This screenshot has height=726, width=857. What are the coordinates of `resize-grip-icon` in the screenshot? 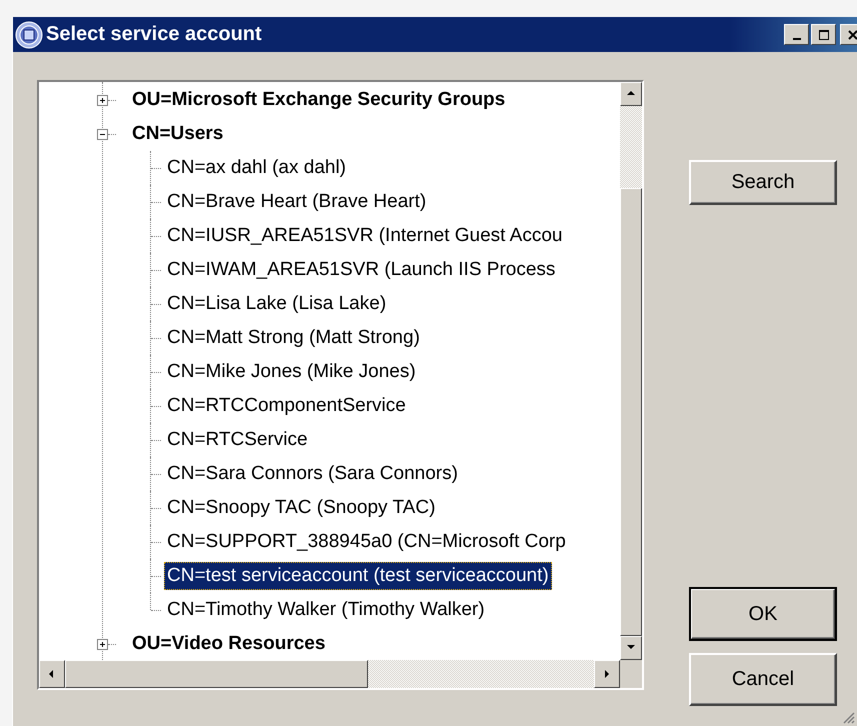 It's located at (848, 717).